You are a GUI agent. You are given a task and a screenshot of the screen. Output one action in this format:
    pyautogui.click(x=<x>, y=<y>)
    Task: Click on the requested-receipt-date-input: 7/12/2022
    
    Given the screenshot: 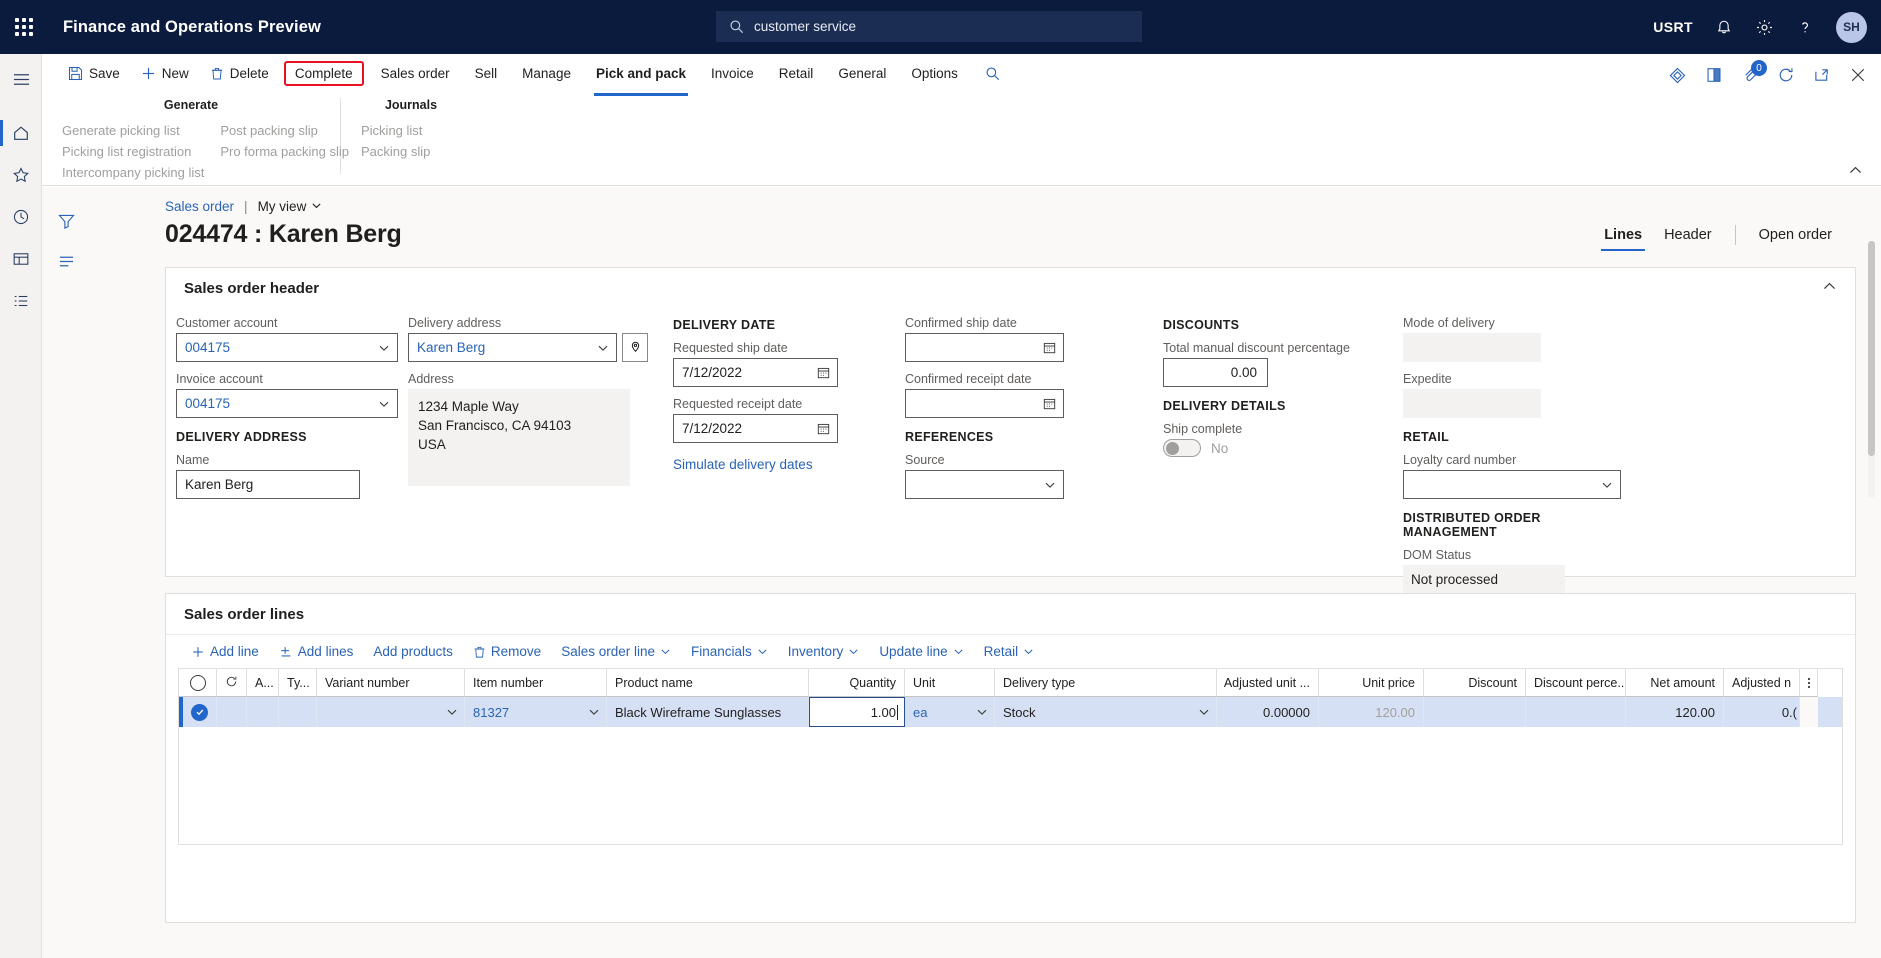 What is the action you would take?
    pyautogui.click(x=755, y=428)
    